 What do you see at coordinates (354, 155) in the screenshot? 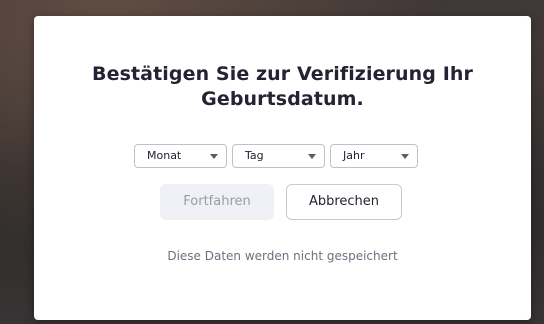
I see `year-select-value: Jahr` at bounding box center [354, 155].